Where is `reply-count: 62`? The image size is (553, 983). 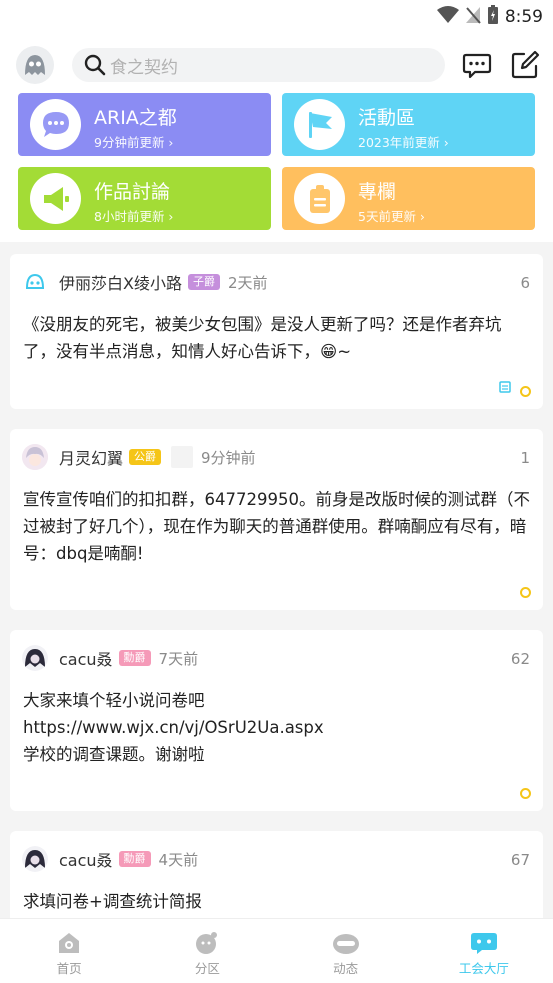 reply-count: 62 is located at coordinates (520, 659).